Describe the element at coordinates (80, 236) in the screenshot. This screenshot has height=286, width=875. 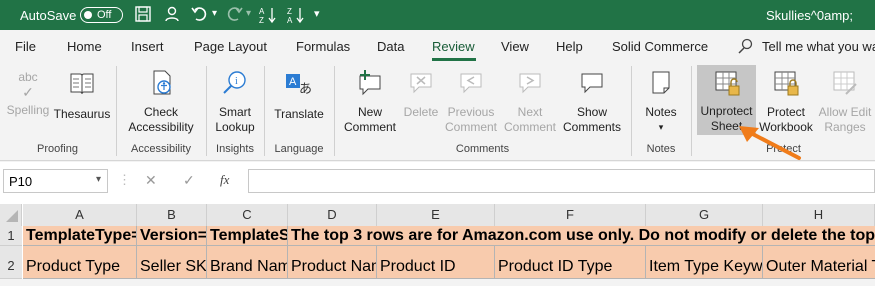
I see `cell-a1: TemplateType=fp` at that location.